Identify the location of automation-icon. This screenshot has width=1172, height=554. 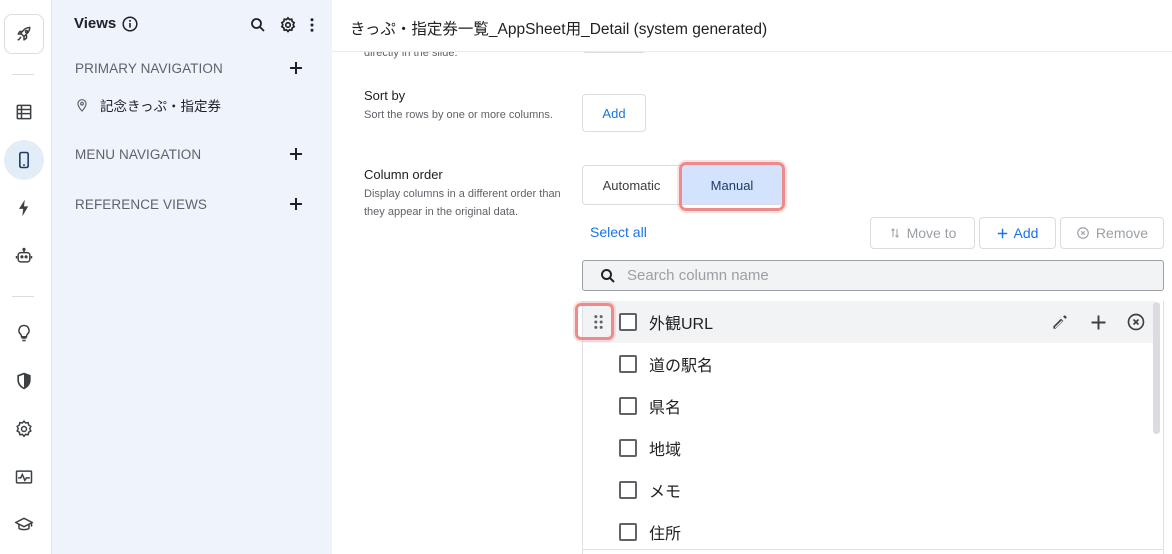
(24, 208).